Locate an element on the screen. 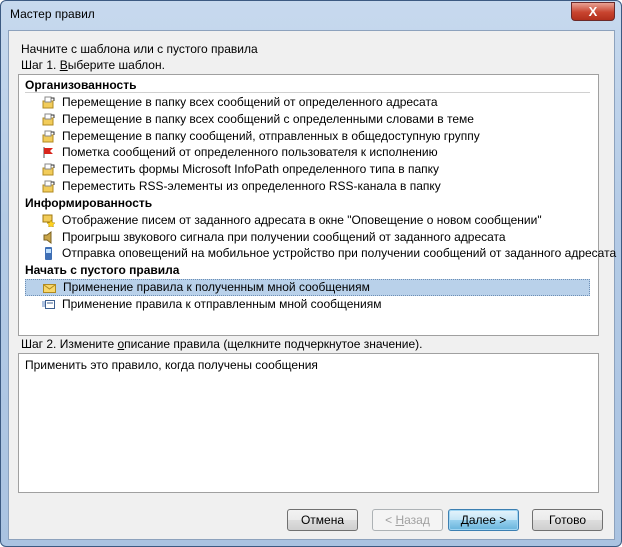  close-button: X is located at coordinates (593, 11).